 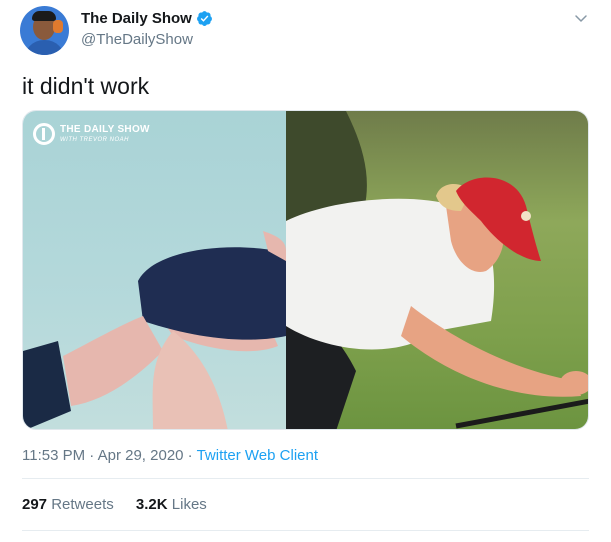 I want to click on likes-stat: 3.2K Likes, so click(x=171, y=504).